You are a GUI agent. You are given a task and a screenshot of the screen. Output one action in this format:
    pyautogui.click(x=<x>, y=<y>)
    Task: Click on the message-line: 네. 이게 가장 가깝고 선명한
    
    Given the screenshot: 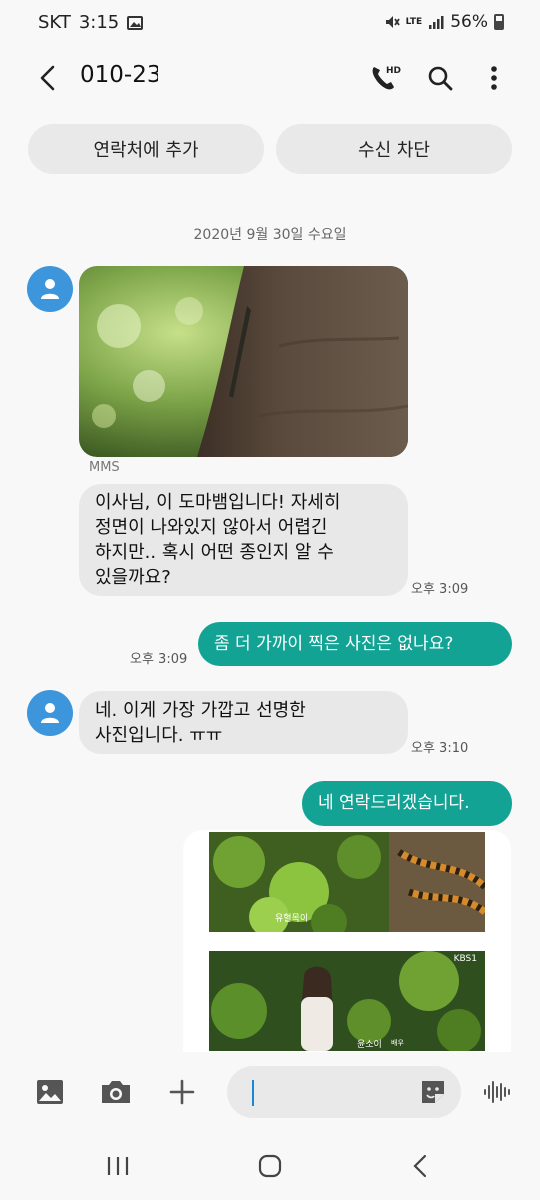 What is the action you would take?
    pyautogui.click(x=200, y=710)
    